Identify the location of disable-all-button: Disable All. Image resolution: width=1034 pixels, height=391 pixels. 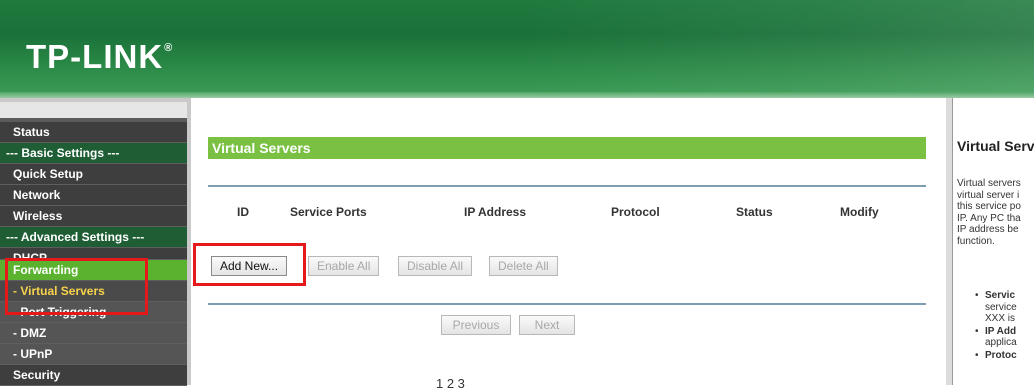
(435, 266).